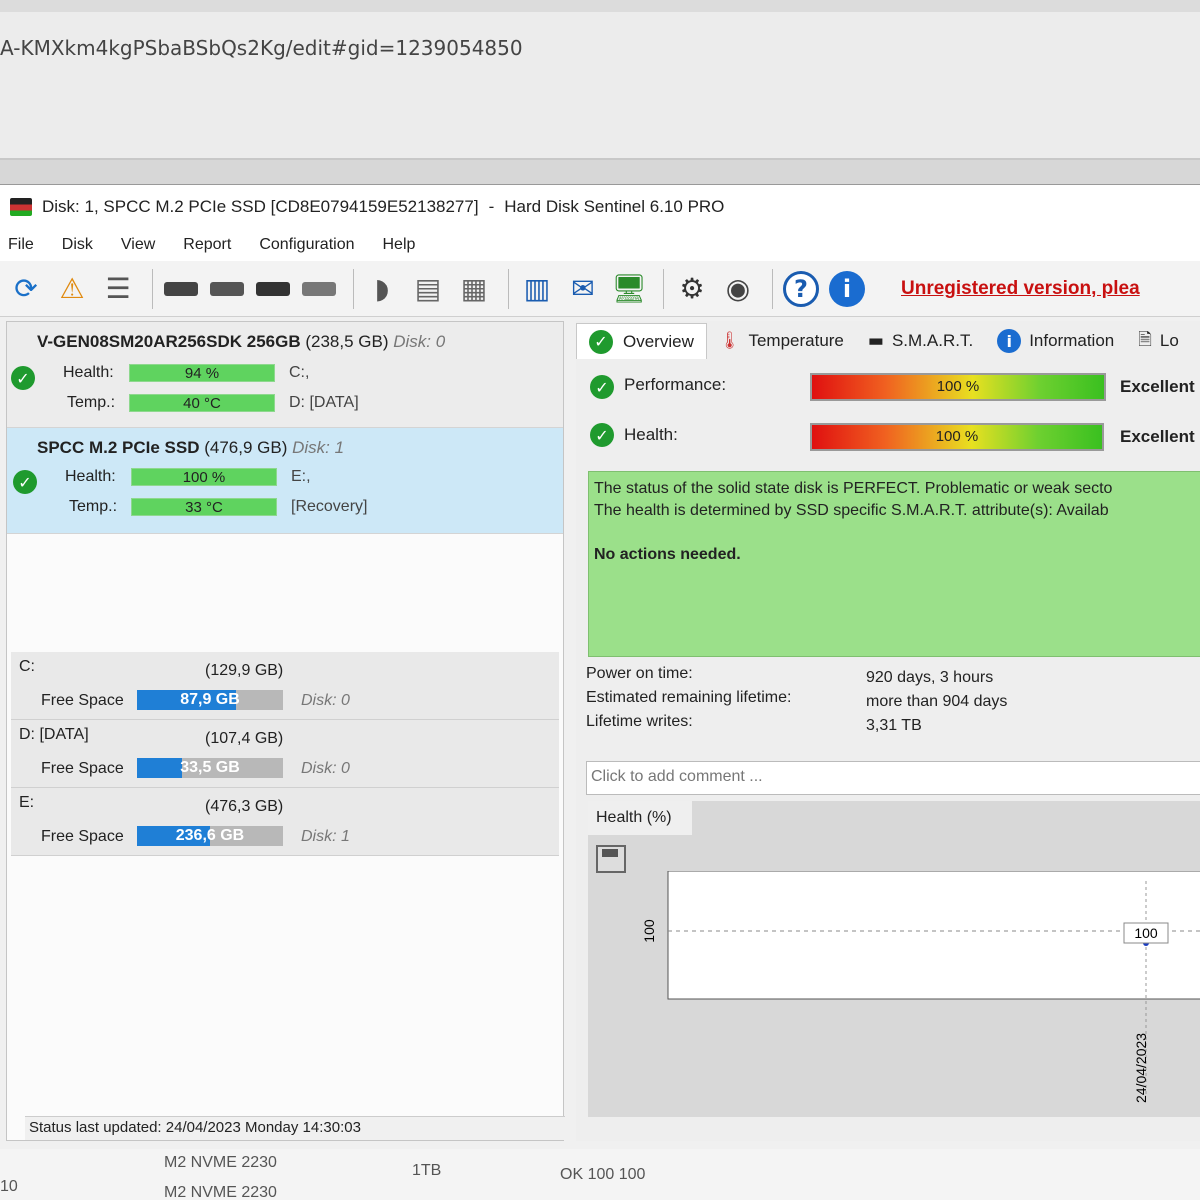 The height and width of the screenshot is (1200, 1200). I want to click on network-icon: 🖥, so click(629, 289).